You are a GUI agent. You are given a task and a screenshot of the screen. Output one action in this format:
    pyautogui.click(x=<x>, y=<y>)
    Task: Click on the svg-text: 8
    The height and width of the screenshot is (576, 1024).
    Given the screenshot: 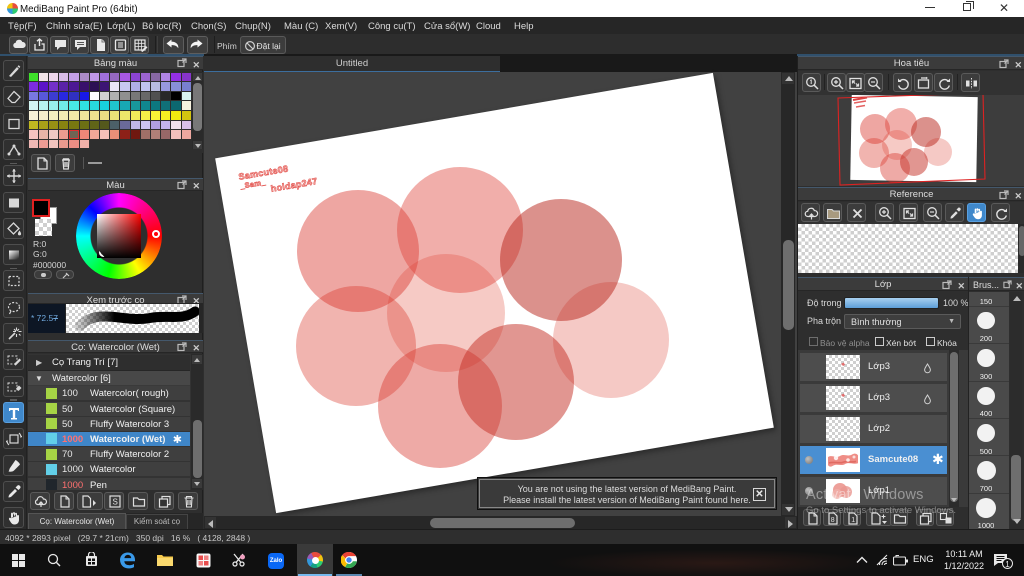 What is the action you would take?
    pyautogui.click(x=833, y=520)
    